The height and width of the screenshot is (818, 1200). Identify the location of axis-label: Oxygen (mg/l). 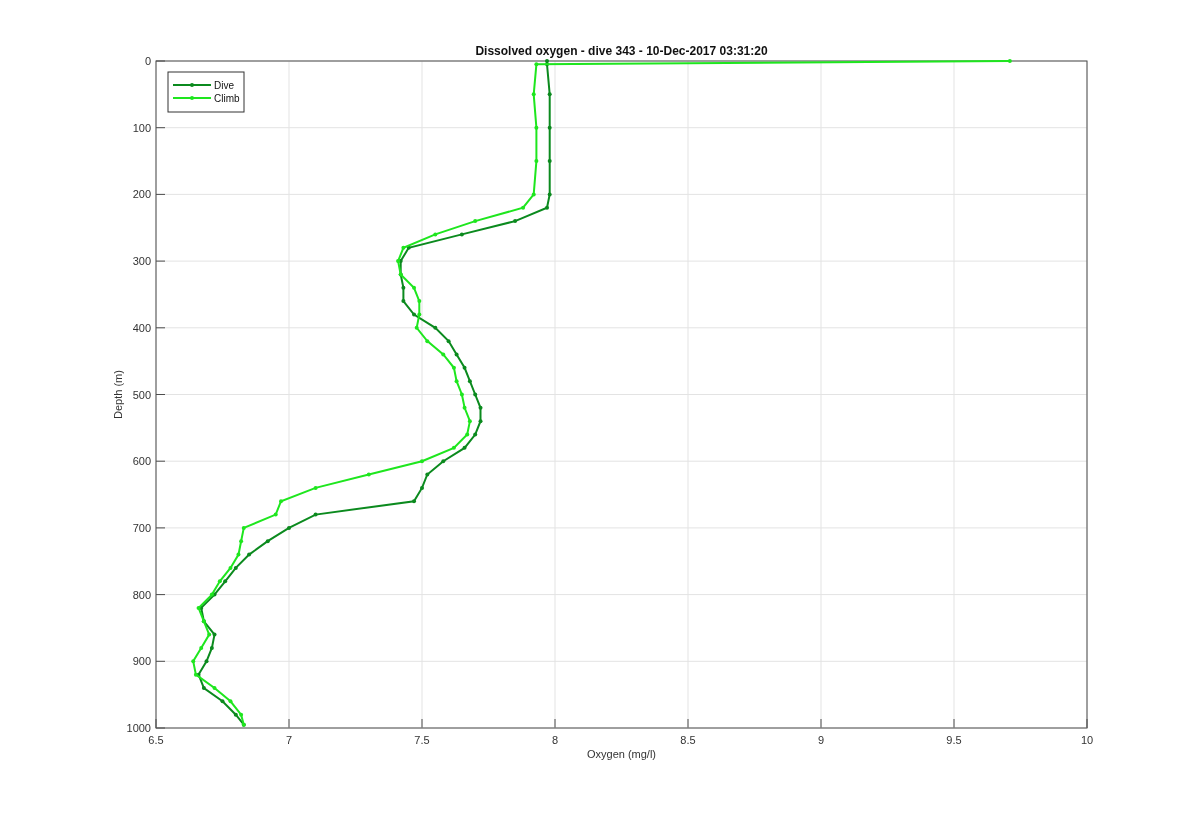
(621, 754).